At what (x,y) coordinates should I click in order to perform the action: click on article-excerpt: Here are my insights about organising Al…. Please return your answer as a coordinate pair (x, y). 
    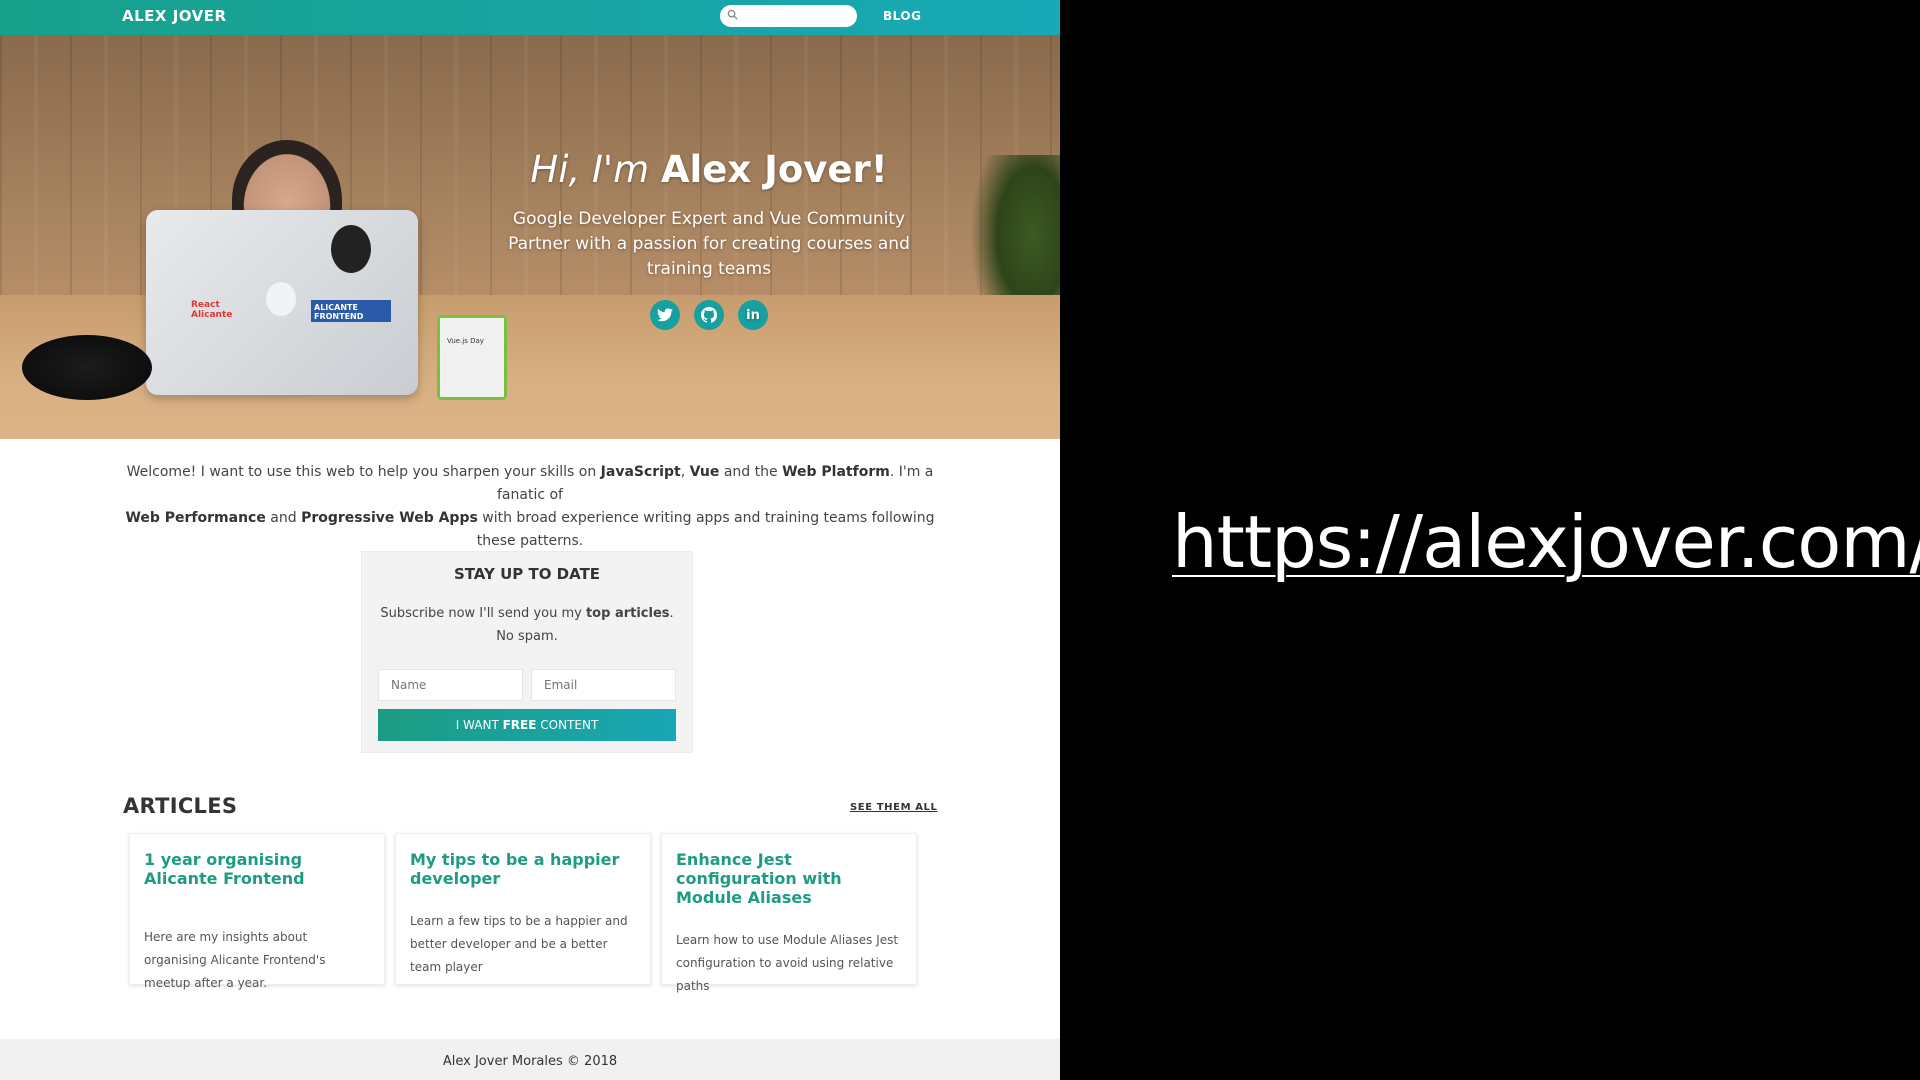
    Looking at the image, I should click on (235, 960).